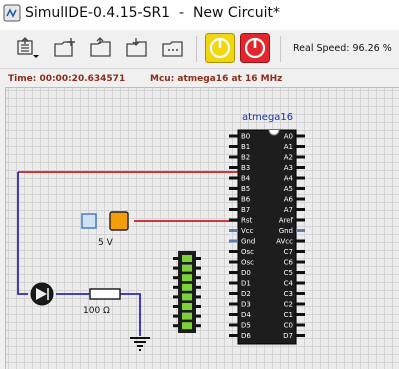 This screenshot has width=399, height=369. Describe the element at coordinates (286, 221) in the screenshot. I see `mcu-pin-label: Aref` at that location.